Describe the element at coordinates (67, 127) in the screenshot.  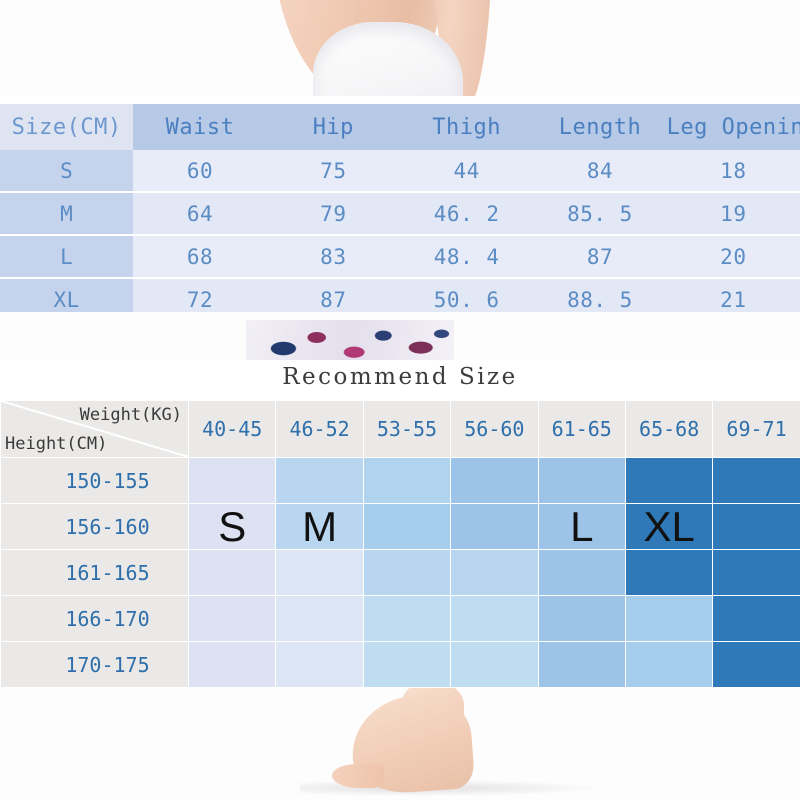
I see `size-table-header-size: Size(CM)` at that location.